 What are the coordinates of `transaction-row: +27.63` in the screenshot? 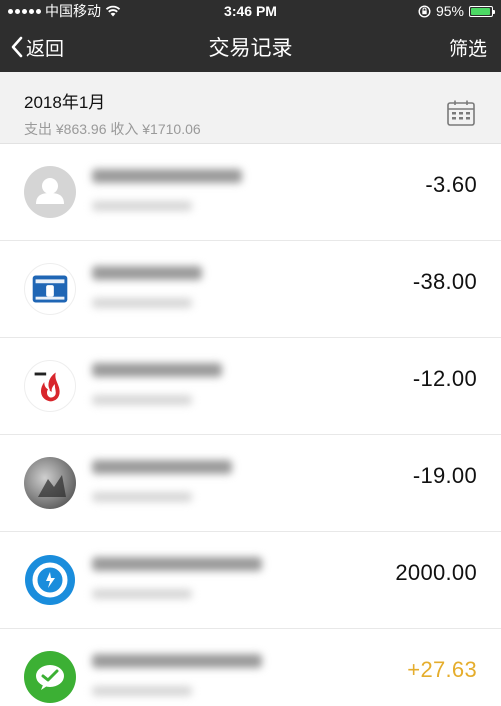 It's located at (250, 667).